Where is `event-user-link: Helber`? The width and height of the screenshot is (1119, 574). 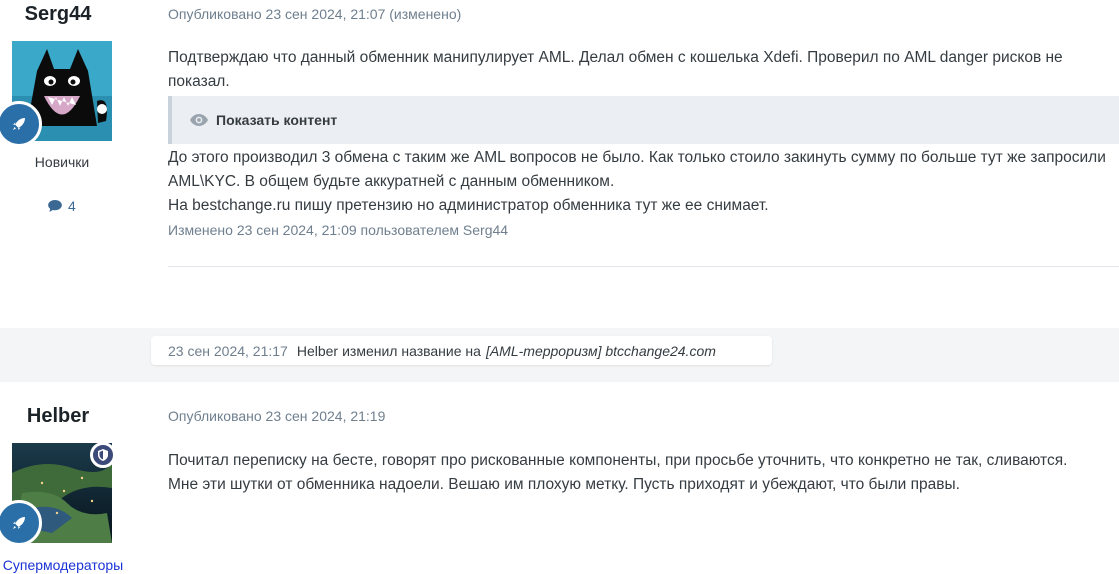 event-user-link: Helber is located at coordinates (317, 351).